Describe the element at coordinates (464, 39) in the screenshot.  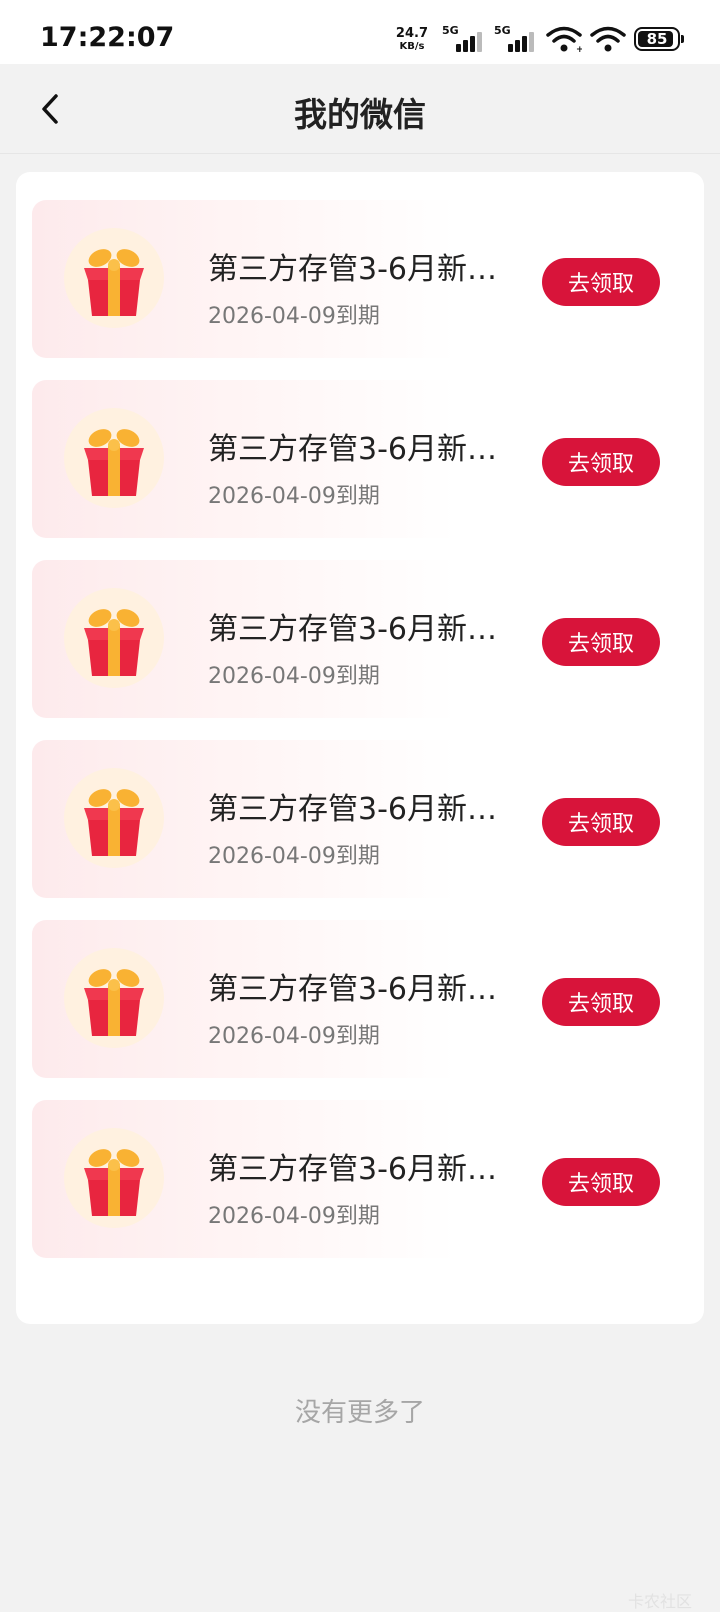
I see `signal-icon: 5G` at that location.